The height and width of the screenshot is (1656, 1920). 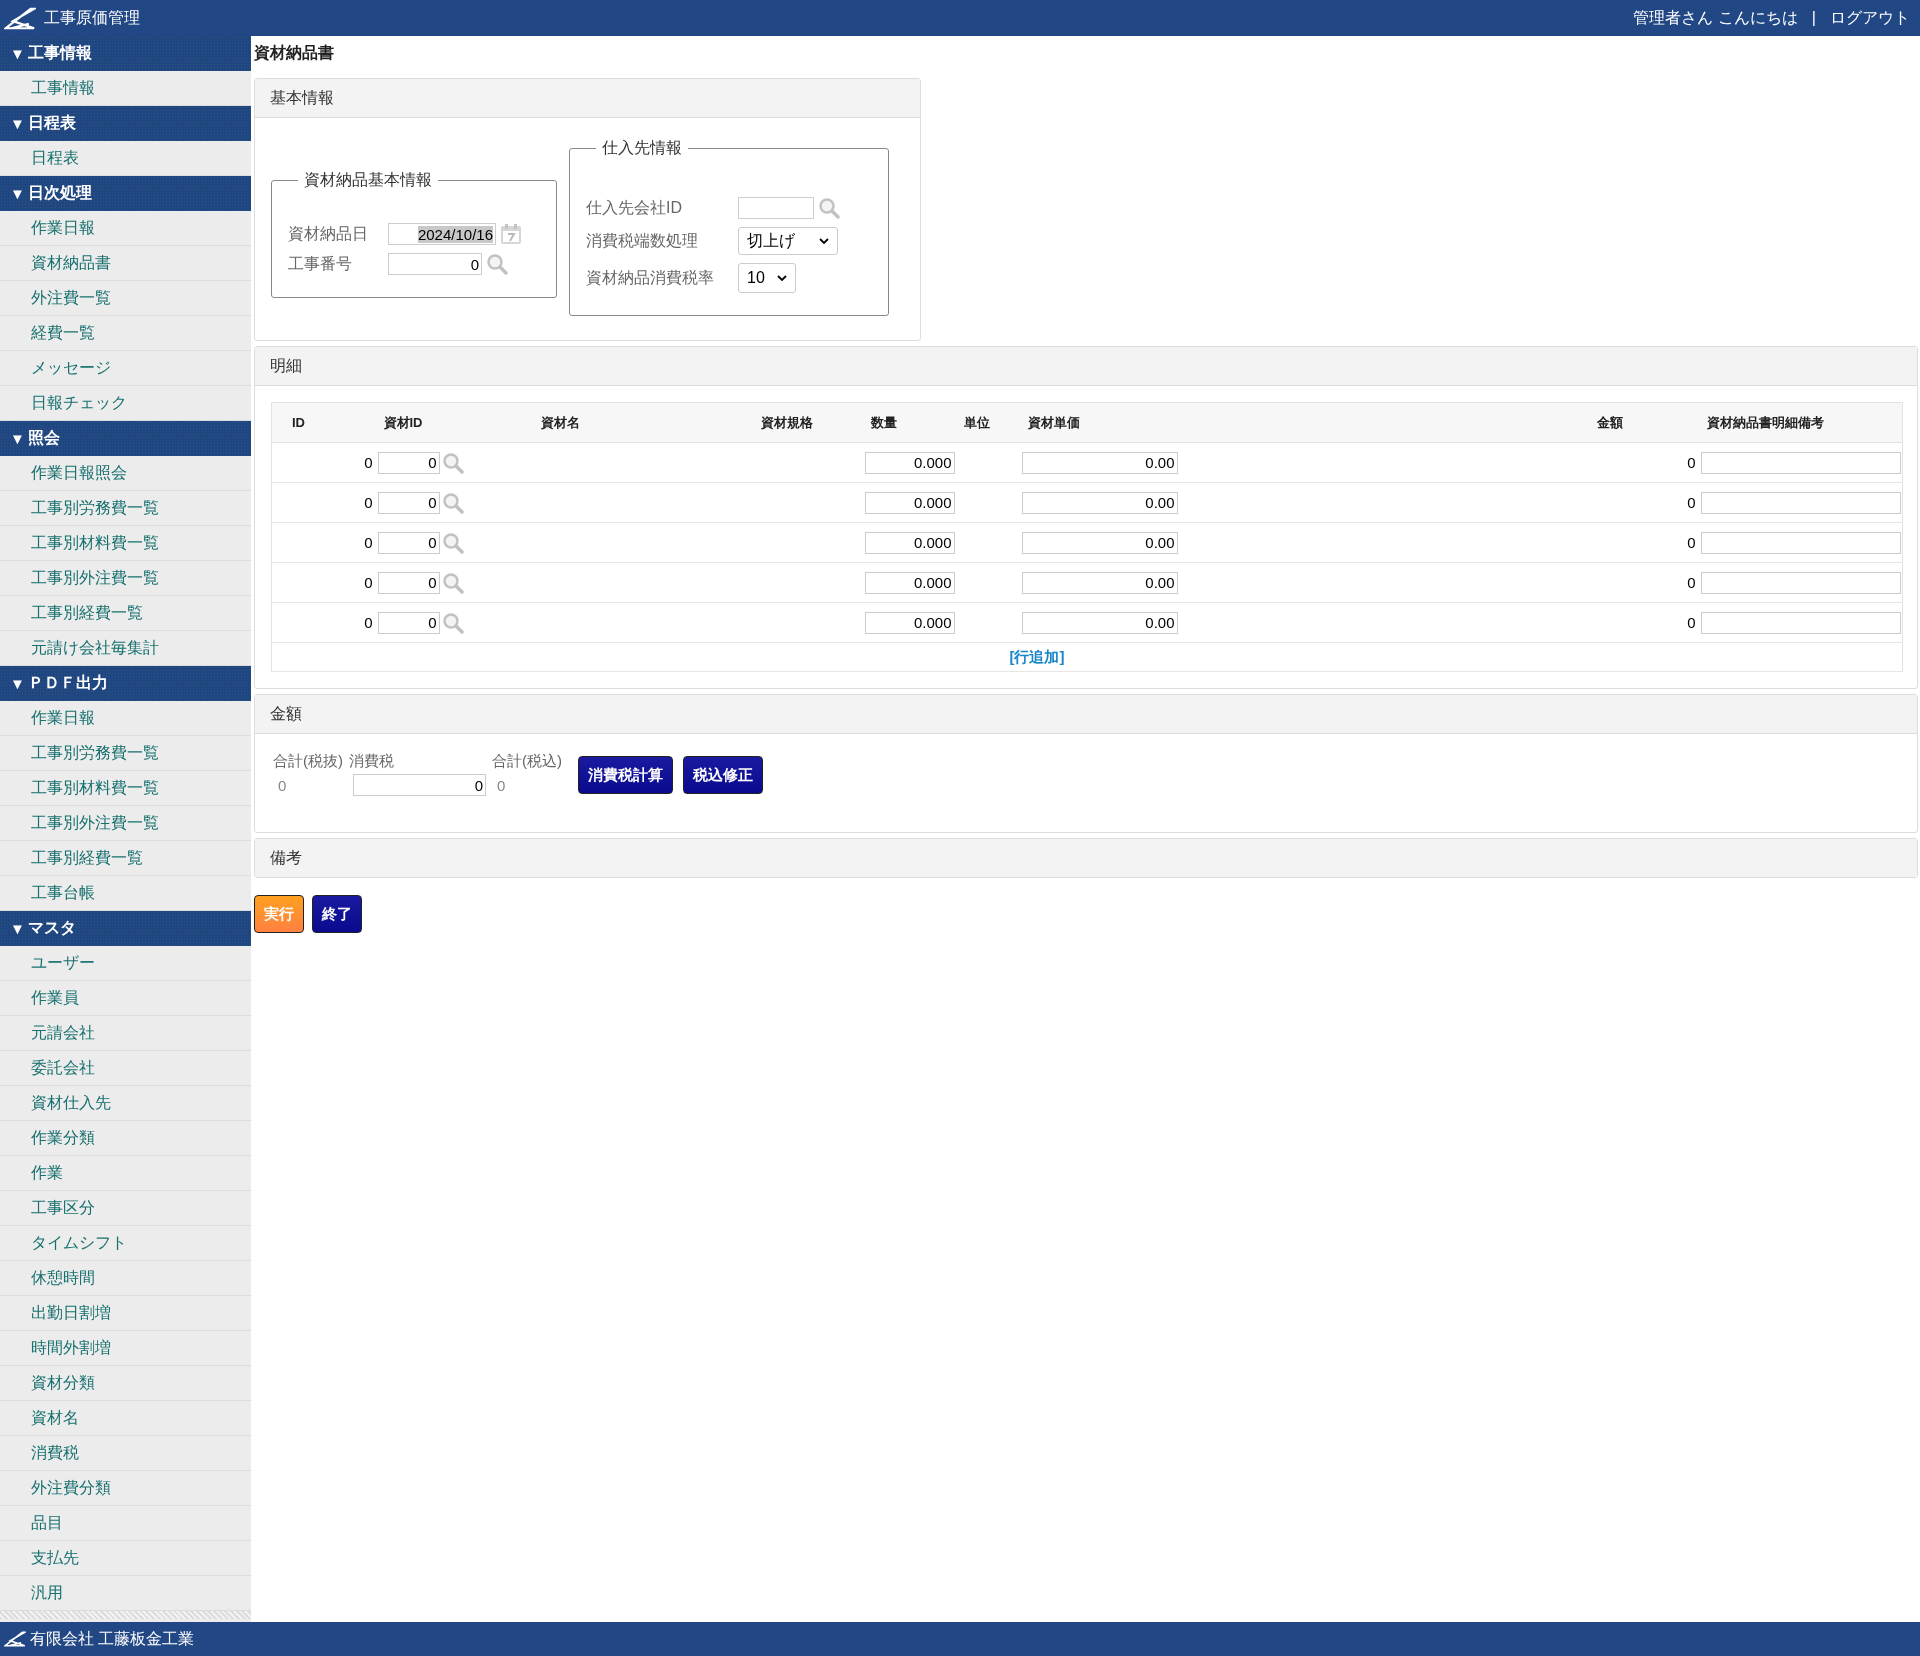 I want to click on tax-field: 0, so click(x=419, y=785).